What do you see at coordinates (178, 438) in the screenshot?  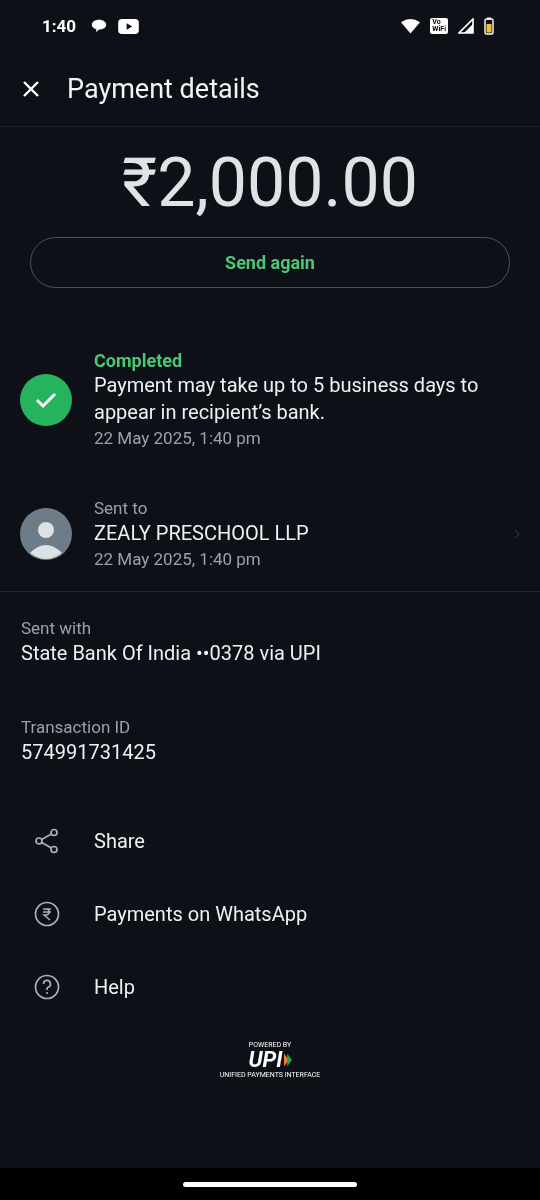 I see `status-time: 22 May 2025, 1:40 pm` at bounding box center [178, 438].